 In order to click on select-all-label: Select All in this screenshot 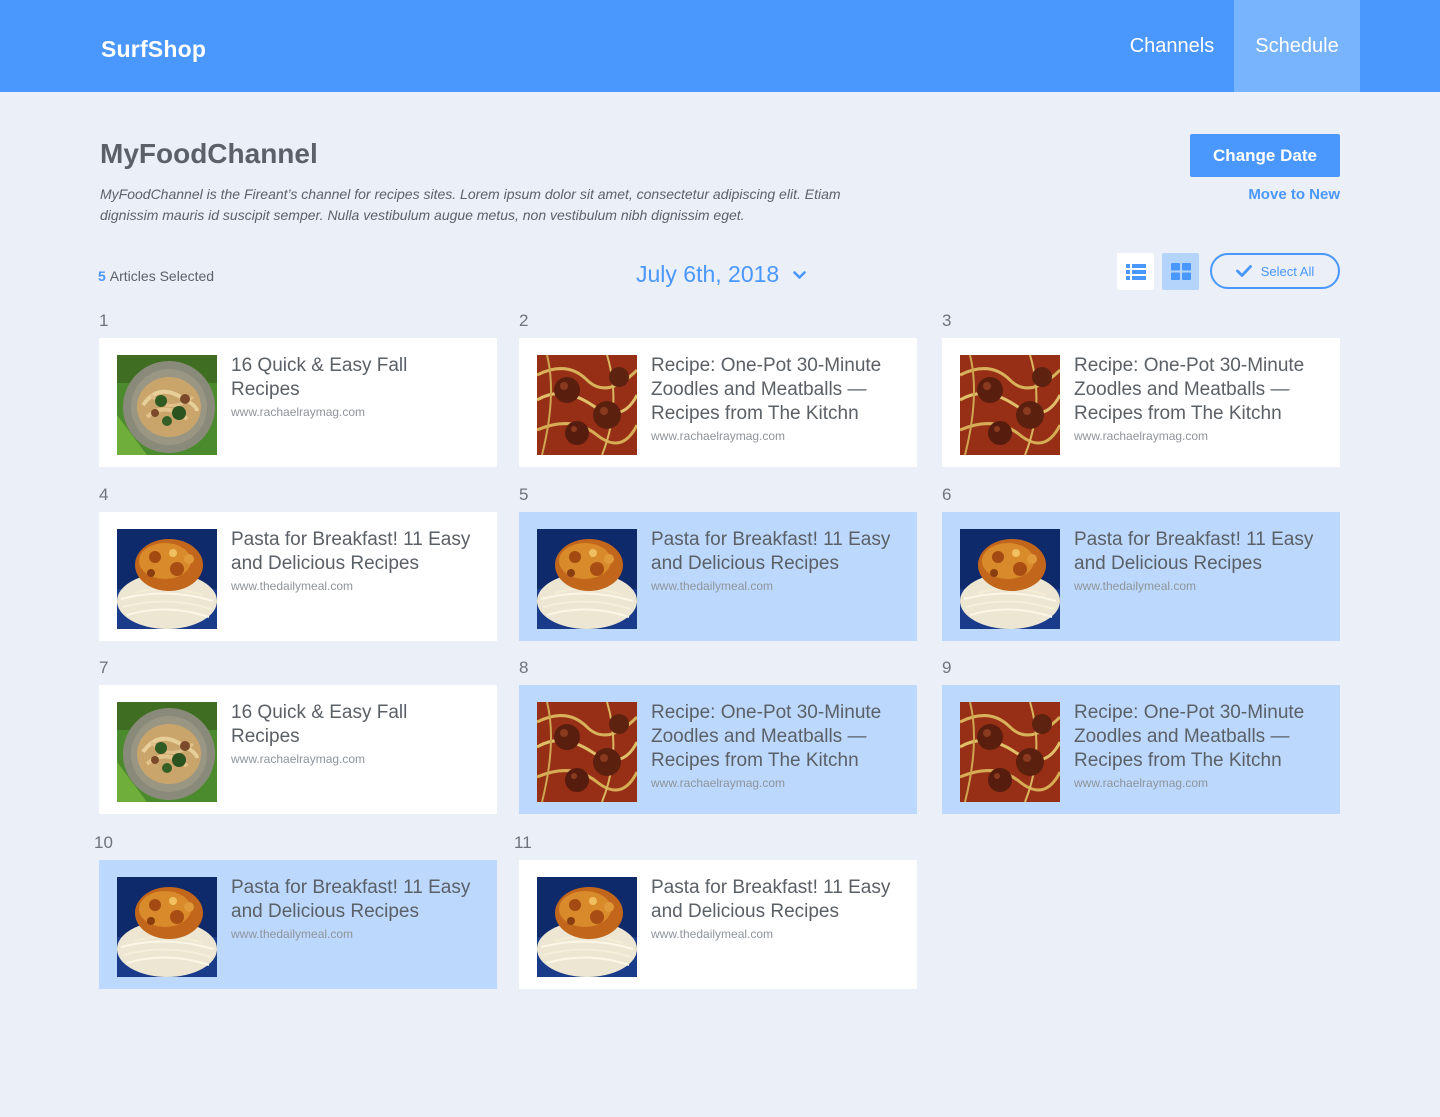, I will do `click(1287, 271)`.